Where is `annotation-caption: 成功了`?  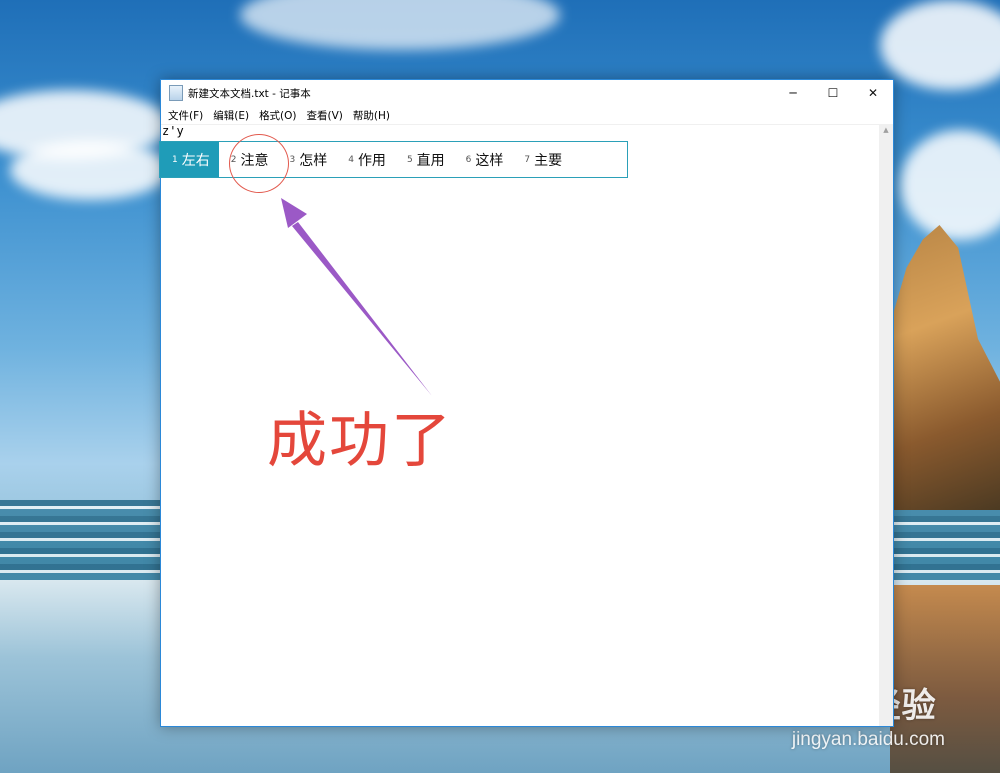 annotation-caption: 成功了 is located at coordinates (360, 441).